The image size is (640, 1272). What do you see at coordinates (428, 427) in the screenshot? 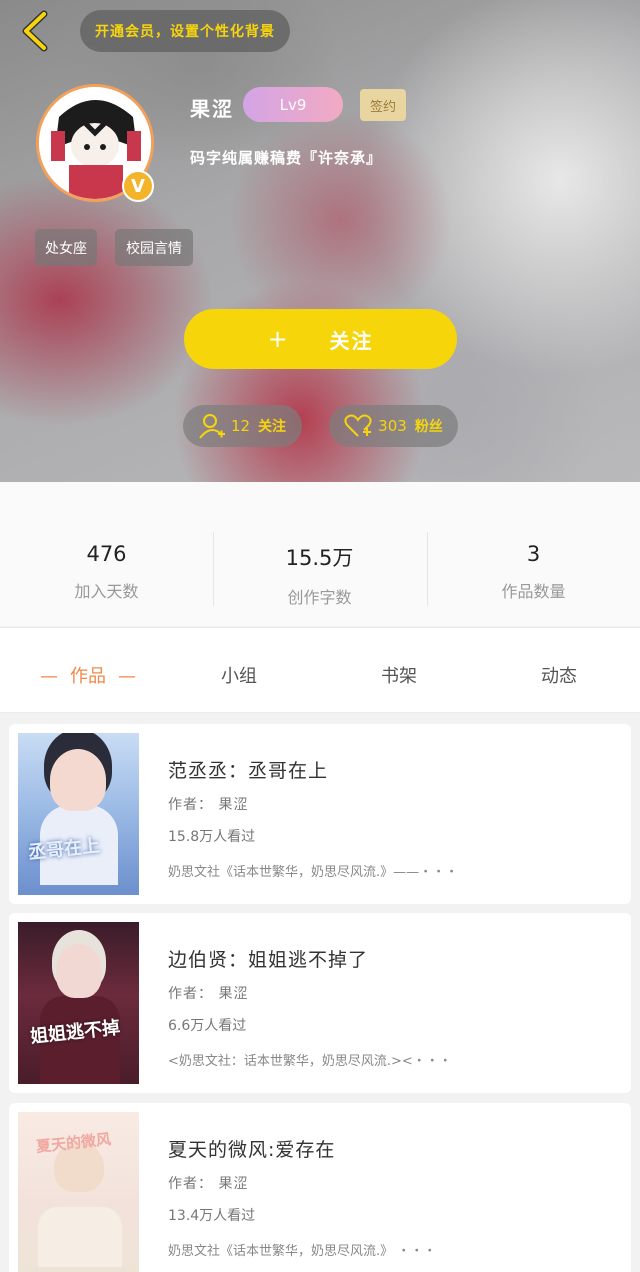
I see `fans-label: 粉丝` at bounding box center [428, 427].